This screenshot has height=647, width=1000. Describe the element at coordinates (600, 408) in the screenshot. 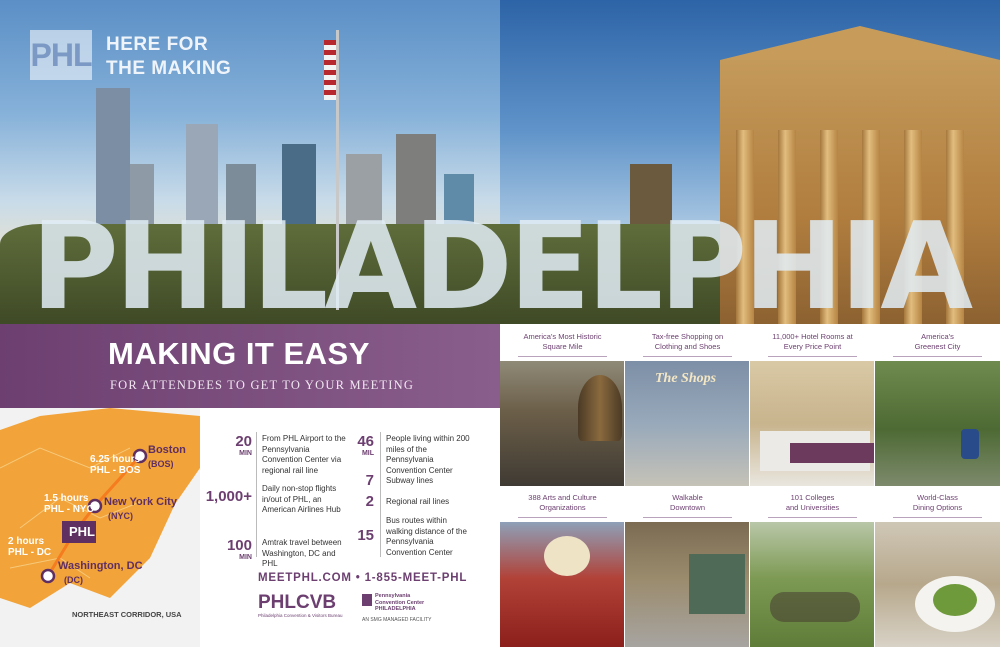

I see `liberty-bell` at that location.